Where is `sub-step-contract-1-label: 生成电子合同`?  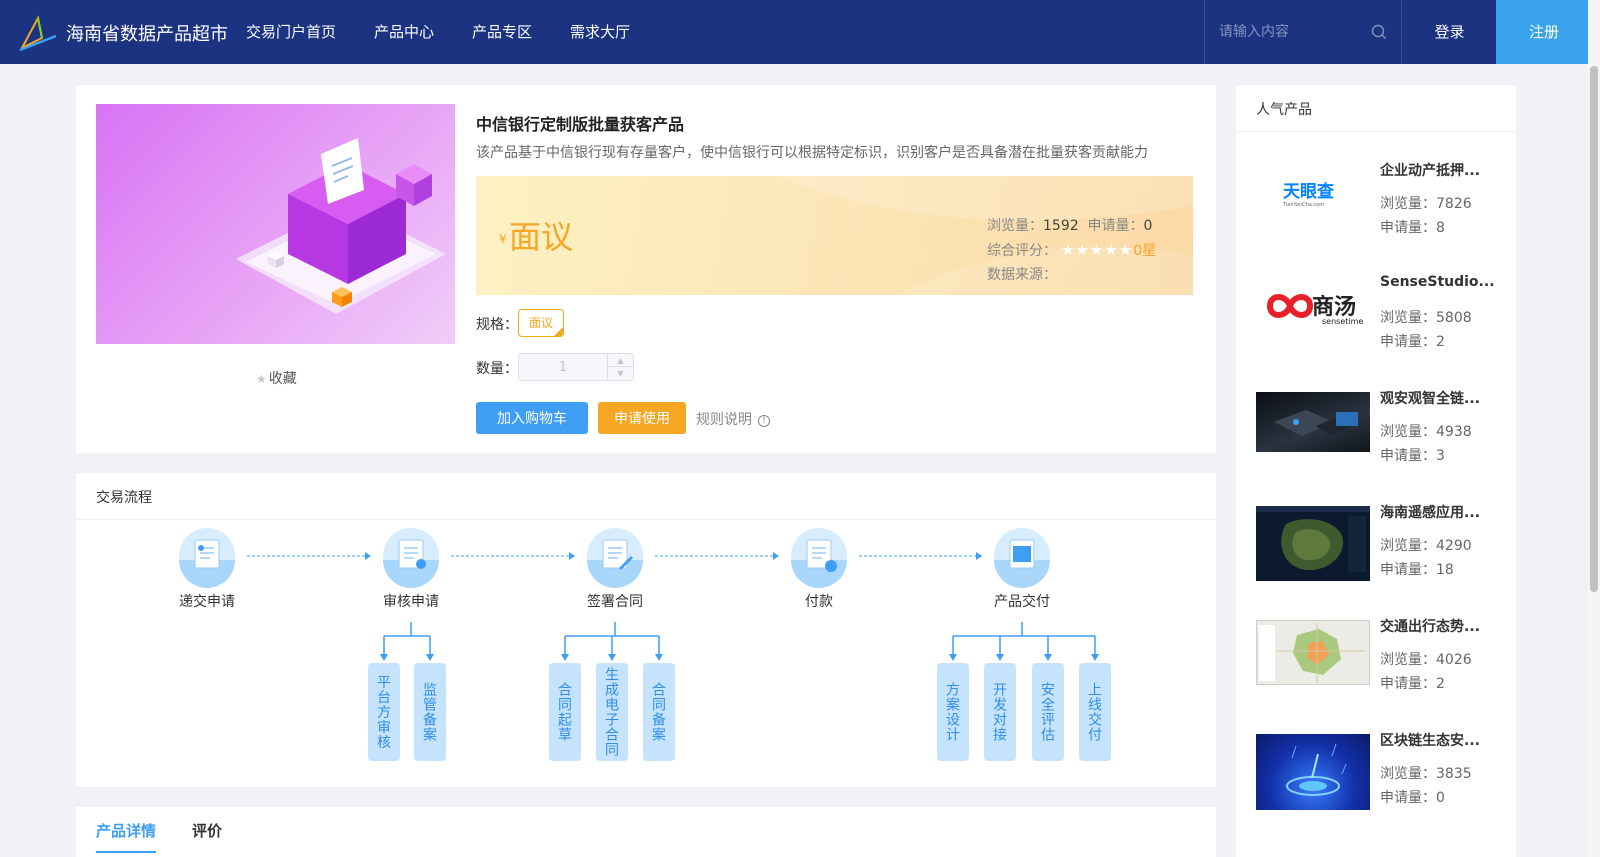 sub-step-contract-1-label: 生成电子合同 is located at coordinates (612, 713).